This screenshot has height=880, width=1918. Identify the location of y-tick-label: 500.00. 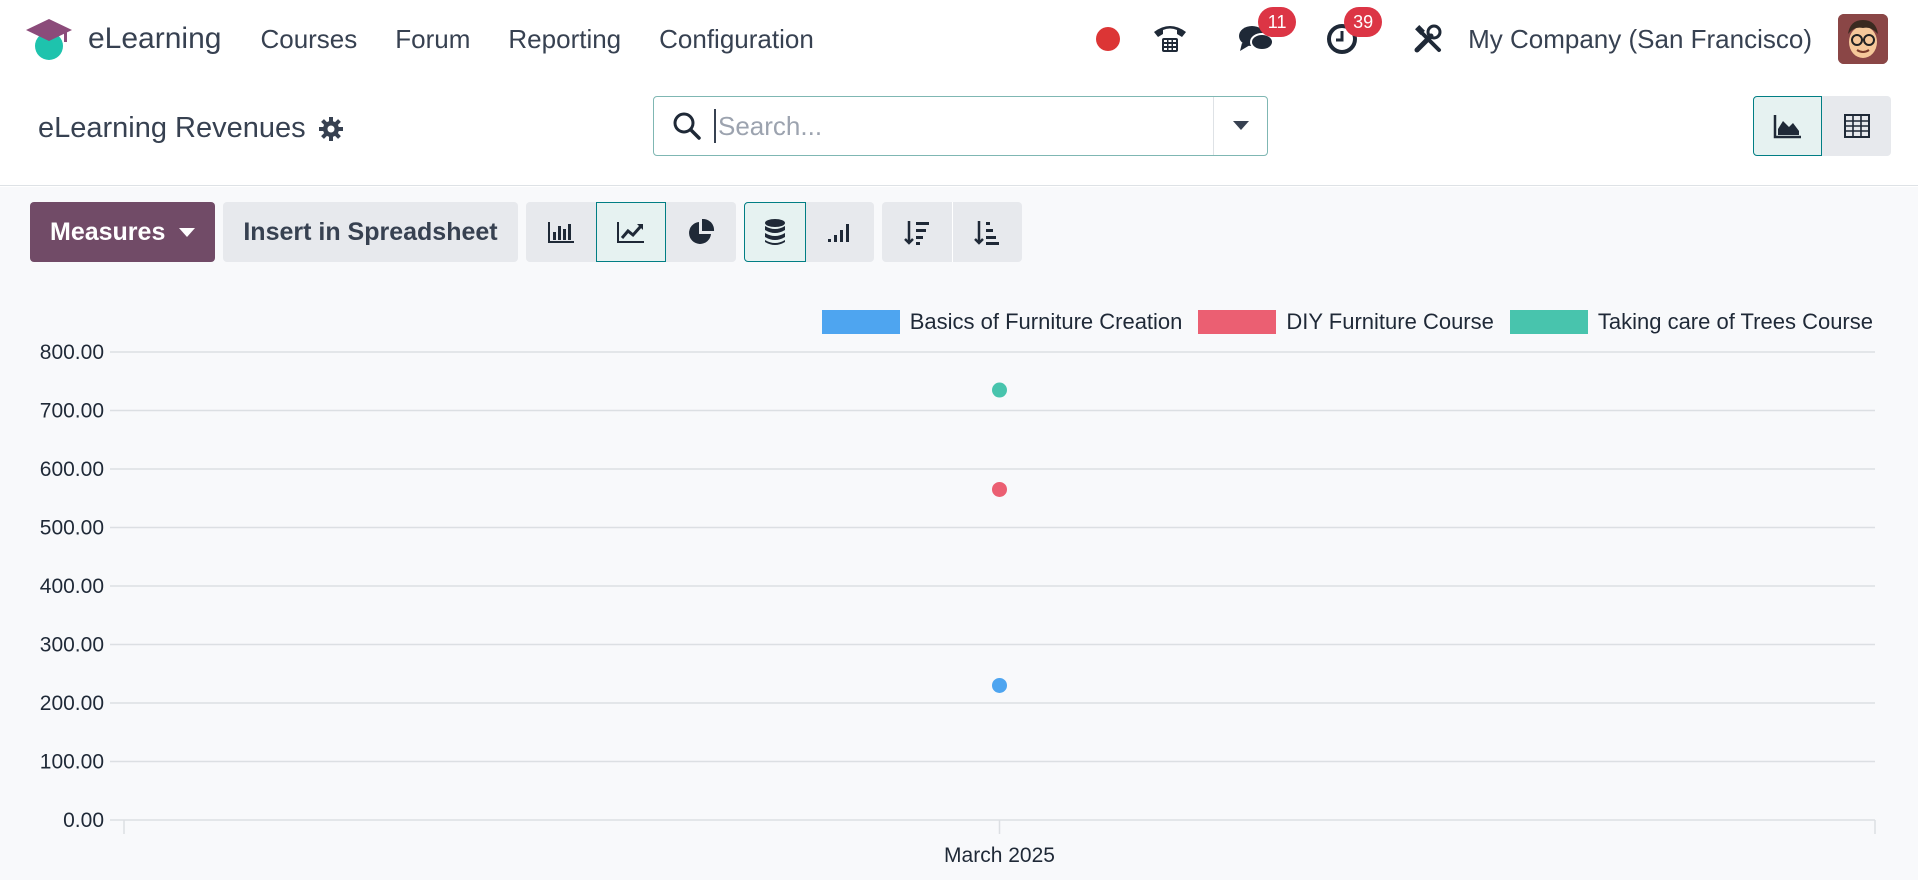
(72, 528).